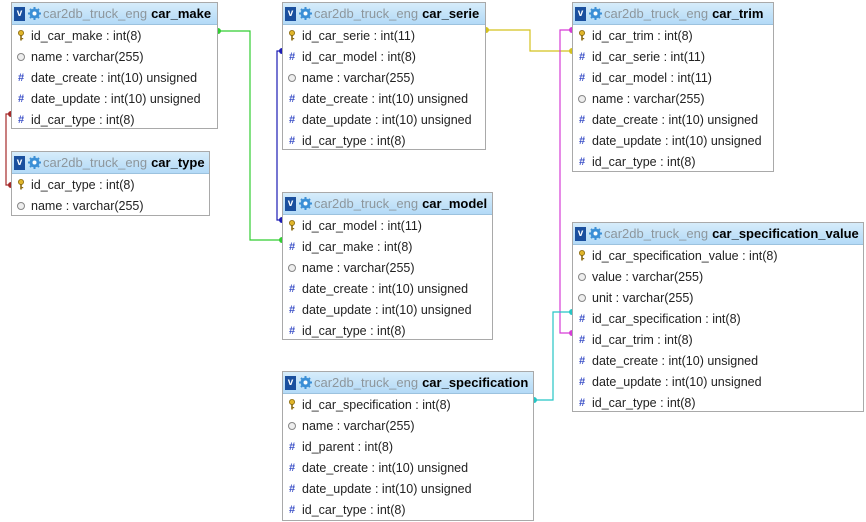 The width and height of the screenshot is (866, 522). Describe the element at coordinates (718, 255) in the screenshot. I see `column-row: id_car_specification_value : int(8)` at that location.